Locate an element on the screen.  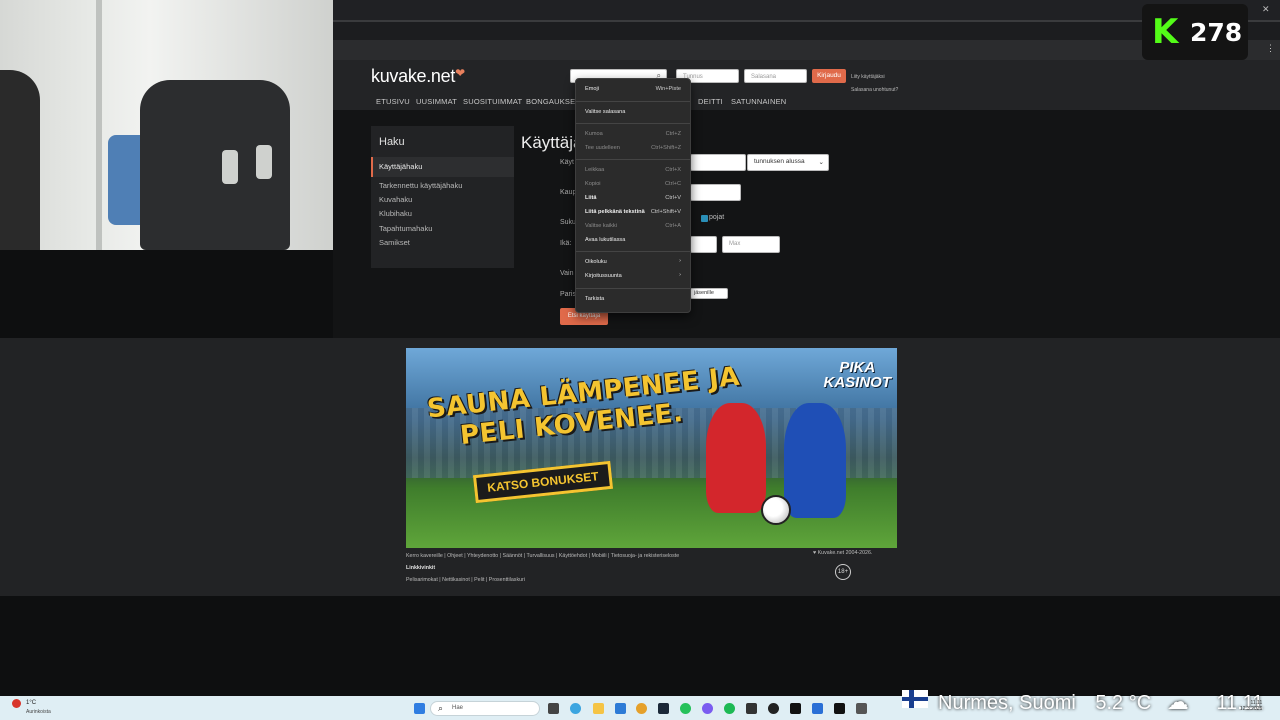
menu-item-paste: Liitä is located at coordinates (591, 198).